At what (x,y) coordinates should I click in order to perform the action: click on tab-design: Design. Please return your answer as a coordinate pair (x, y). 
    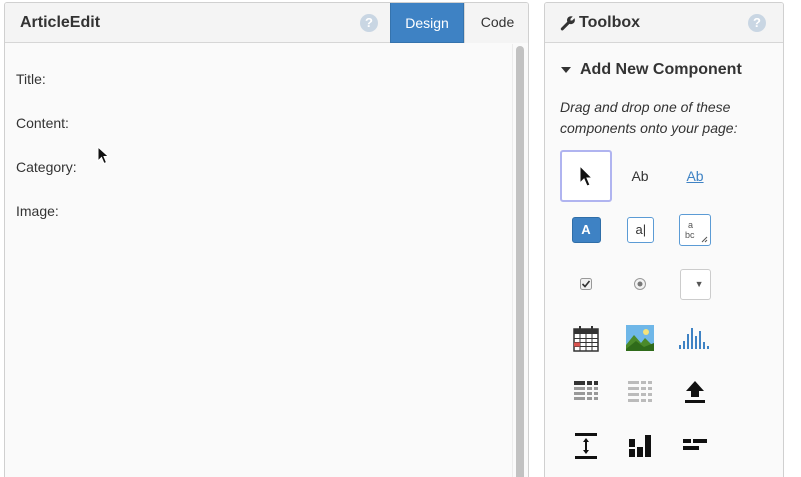
    Looking at the image, I should click on (427, 23).